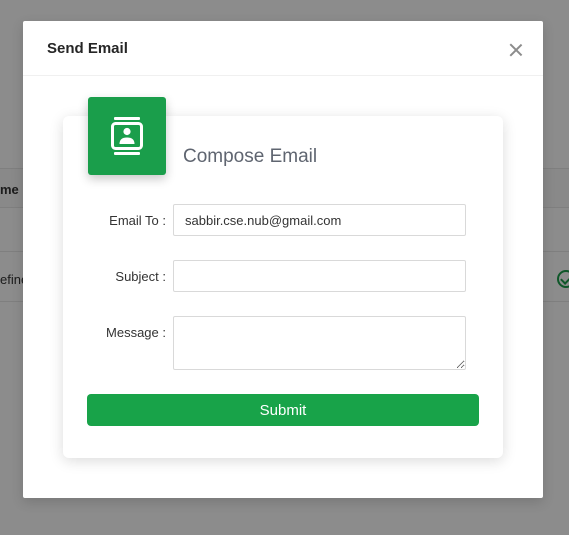 The height and width of the screenshot is (535, 569). Describe the element at coordinates (136, 332) in the screenshot. I see `message-label: Message :` at that location.